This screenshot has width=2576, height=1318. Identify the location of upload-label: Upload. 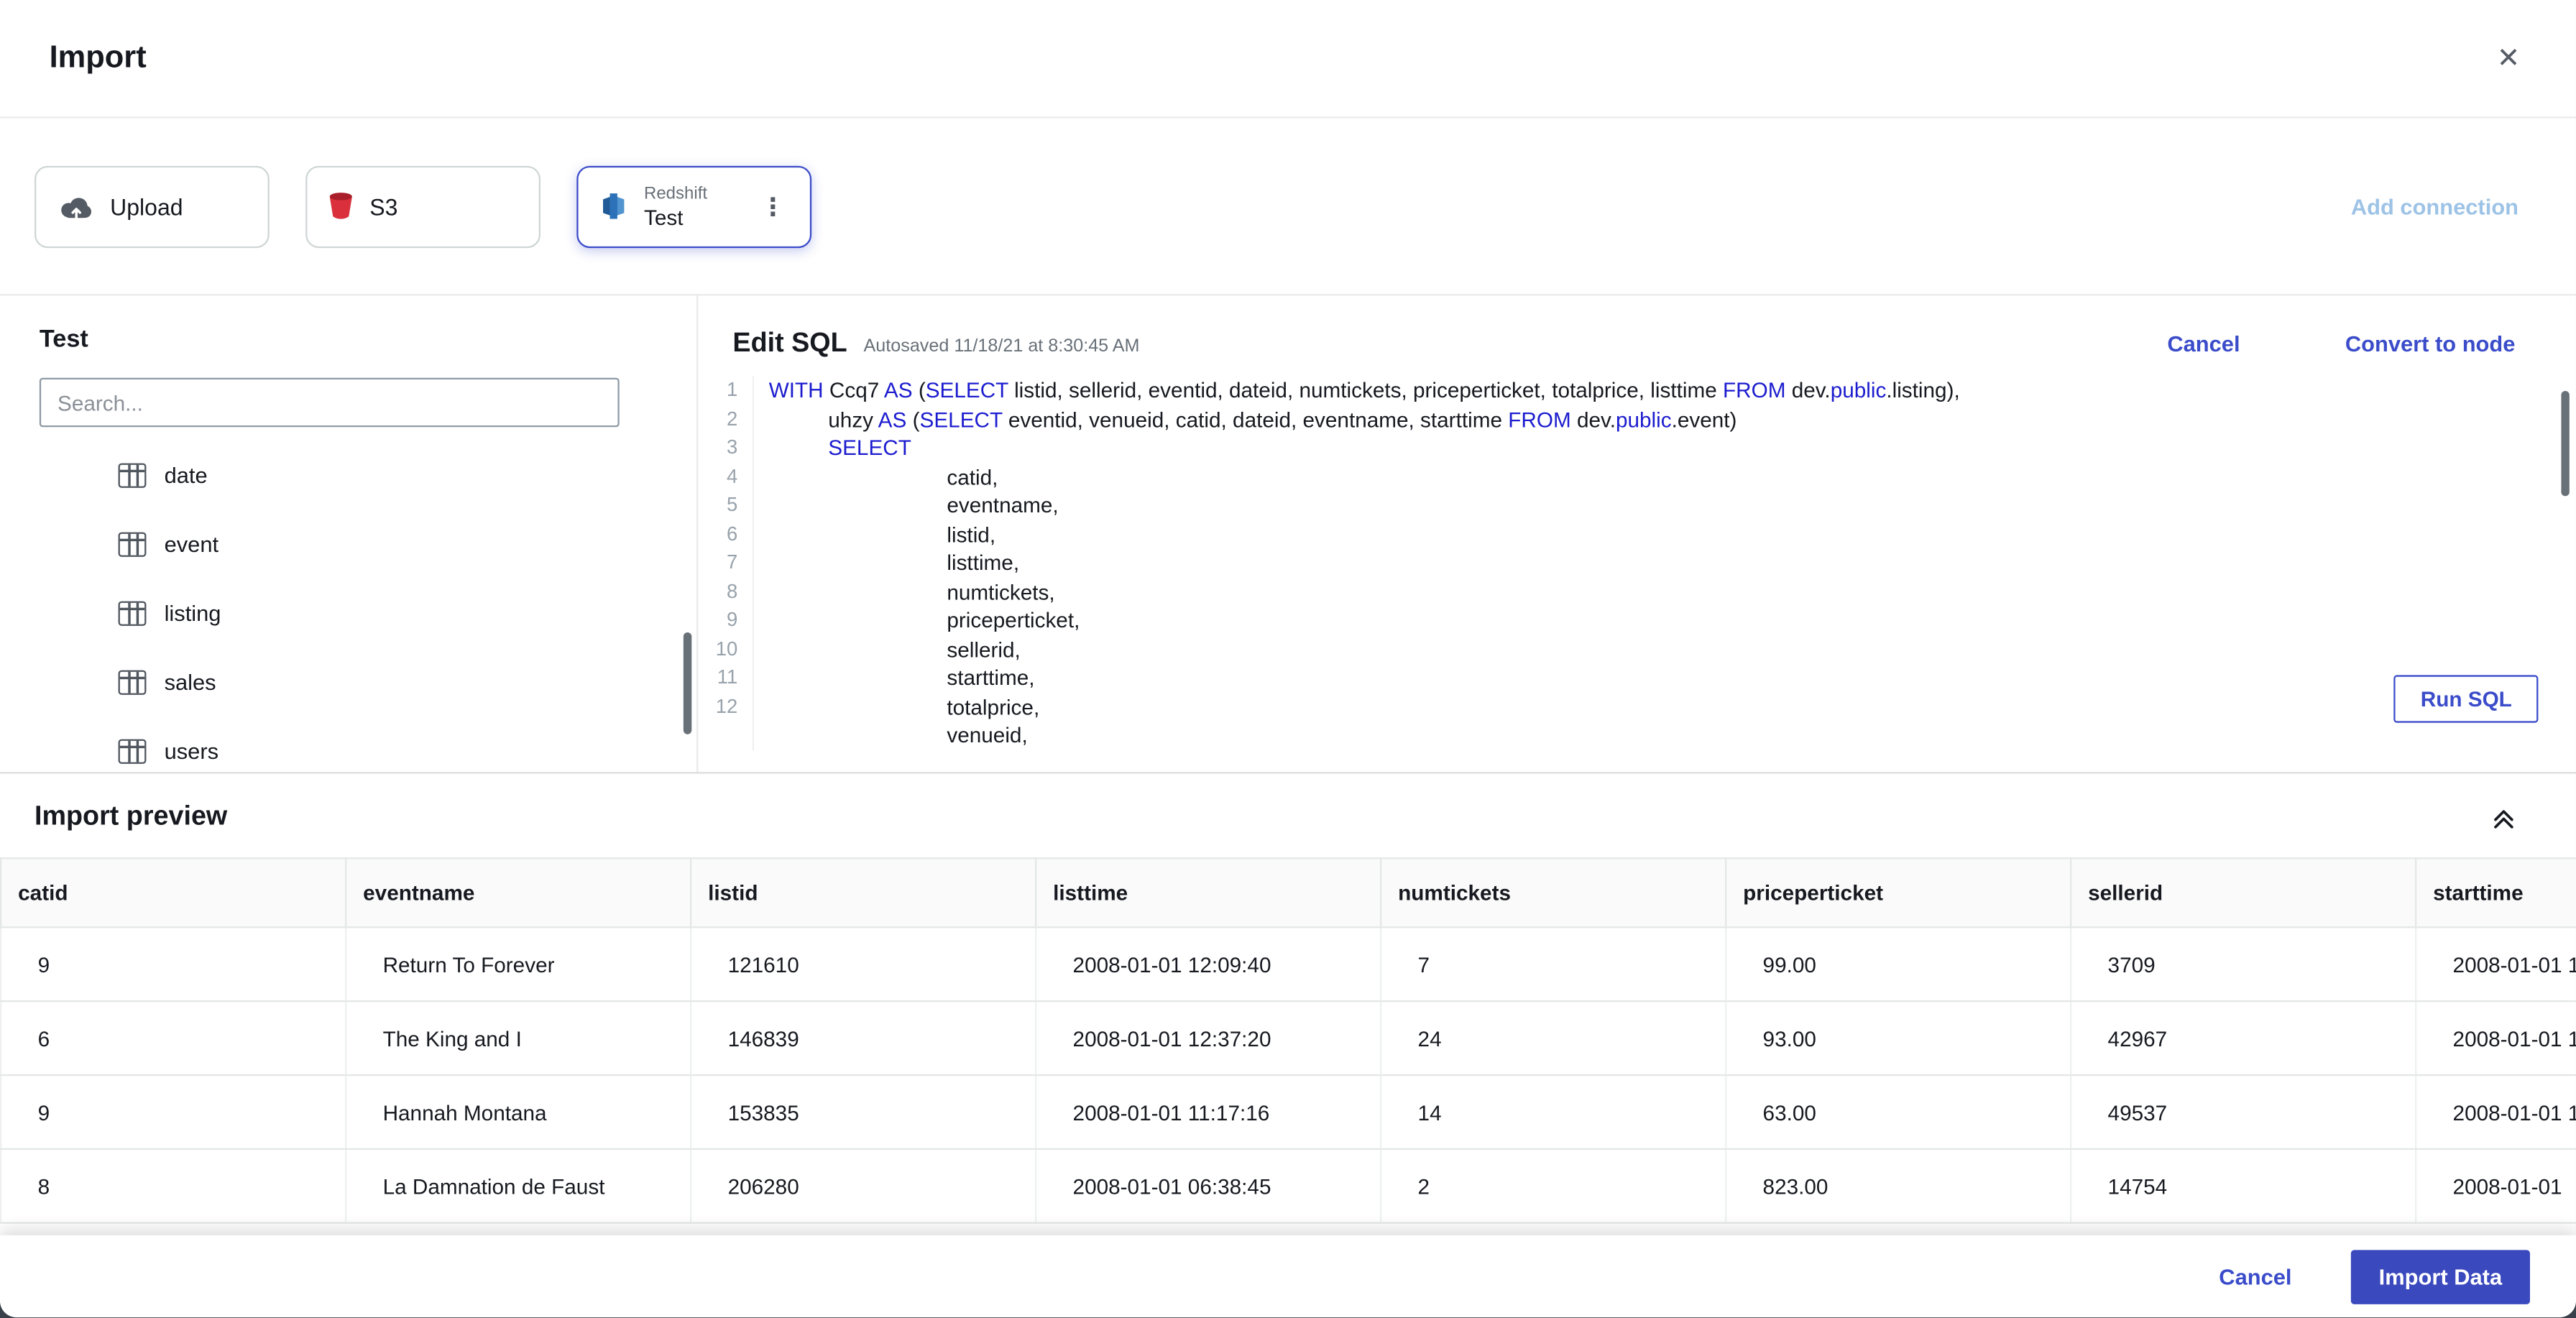
(146, 206).